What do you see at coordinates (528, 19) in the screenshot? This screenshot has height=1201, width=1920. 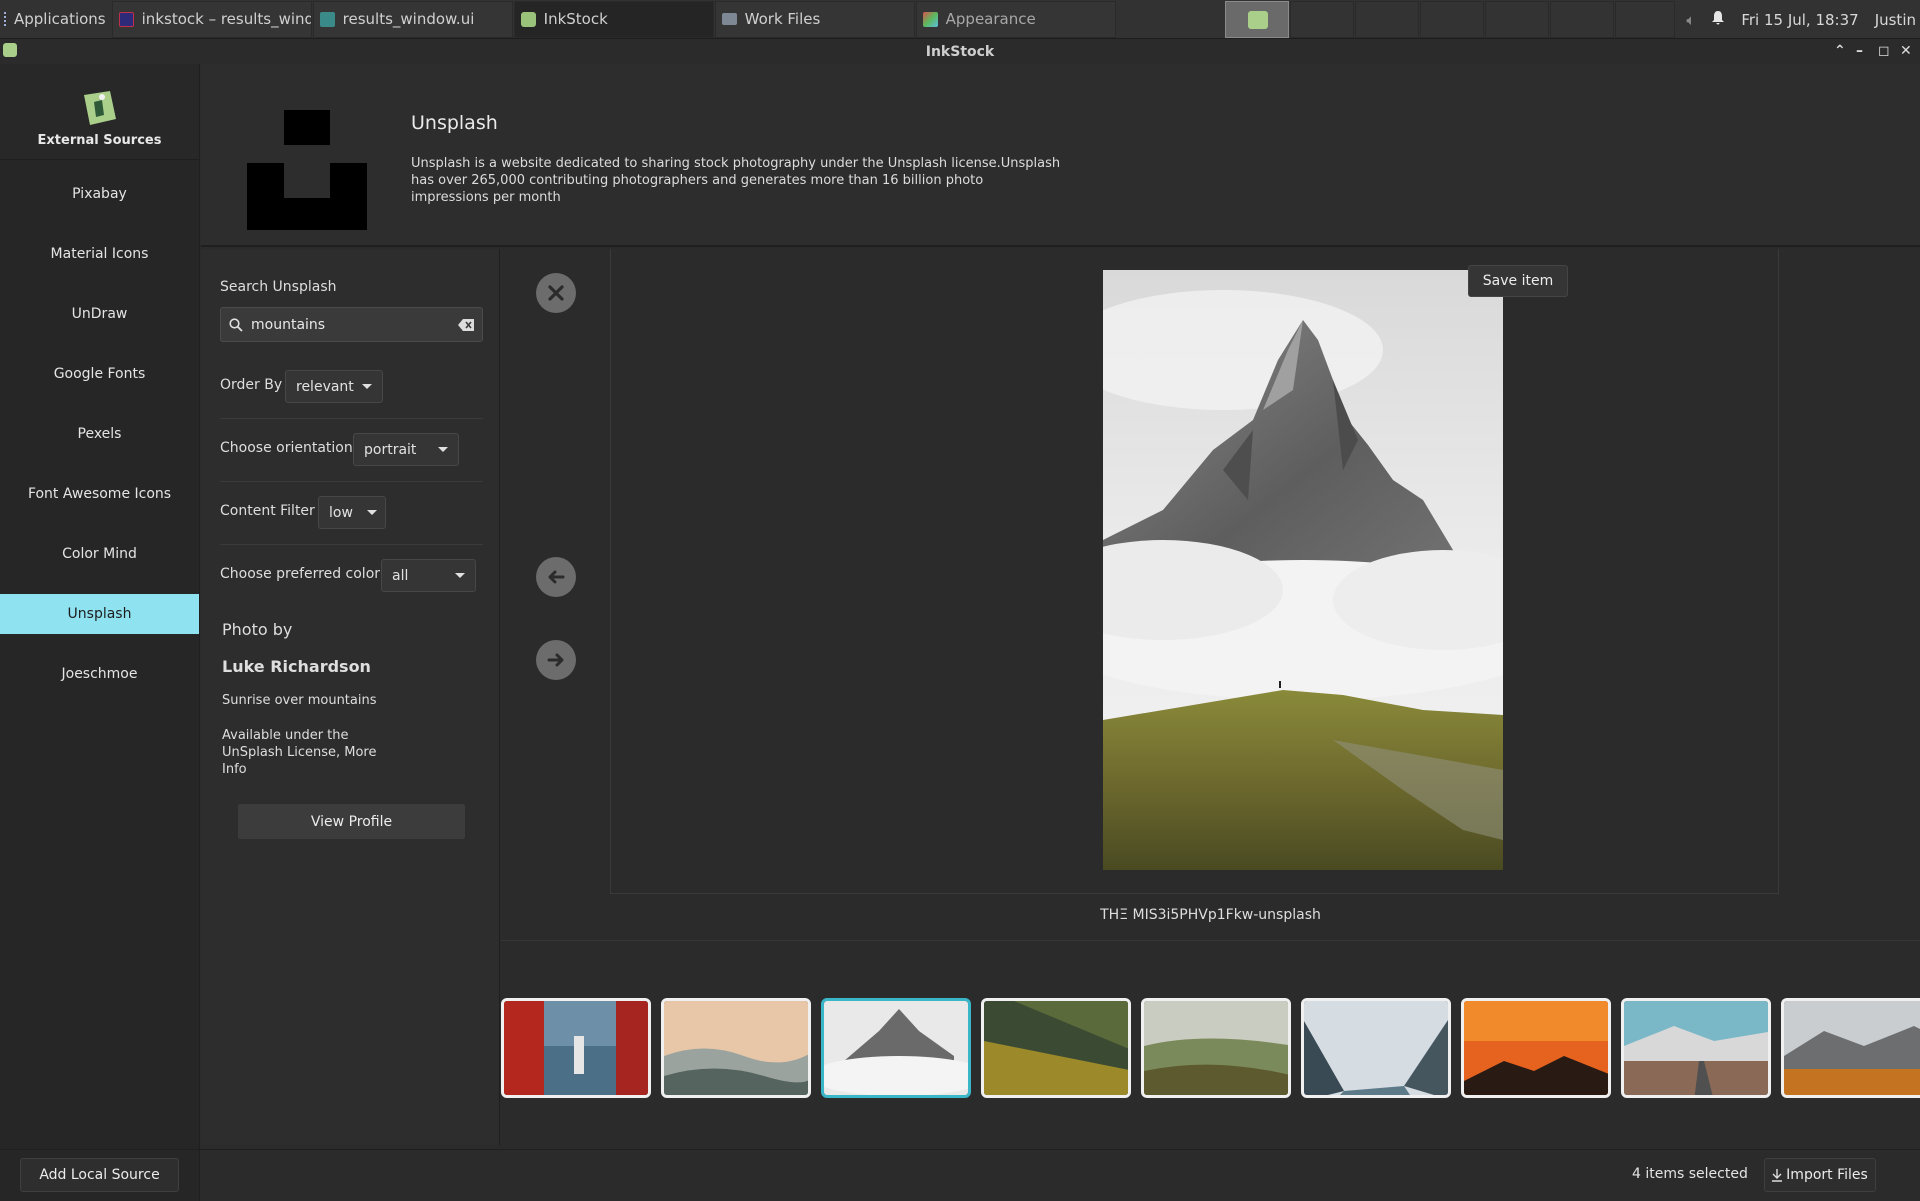 I see `inkstock-icon` at bounding box center [528, 19].